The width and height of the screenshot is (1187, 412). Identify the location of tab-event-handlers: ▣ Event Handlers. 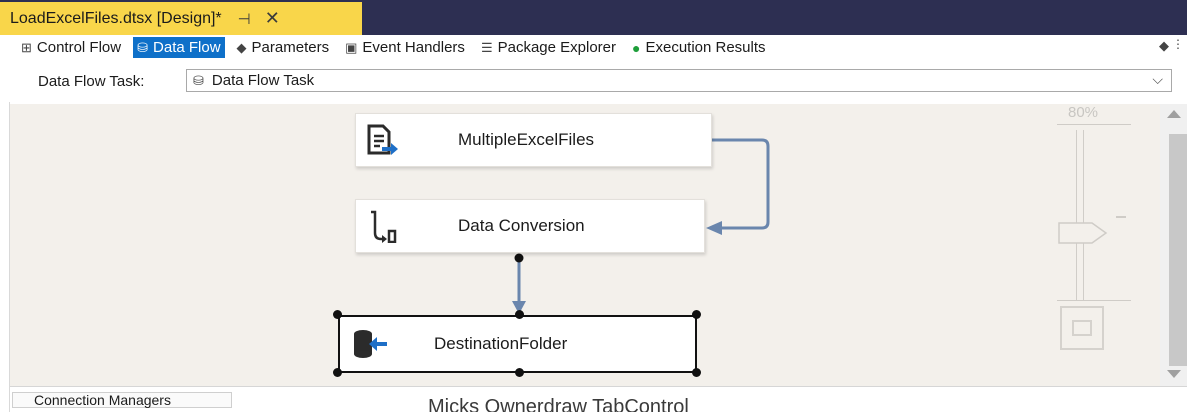
(405, 47).